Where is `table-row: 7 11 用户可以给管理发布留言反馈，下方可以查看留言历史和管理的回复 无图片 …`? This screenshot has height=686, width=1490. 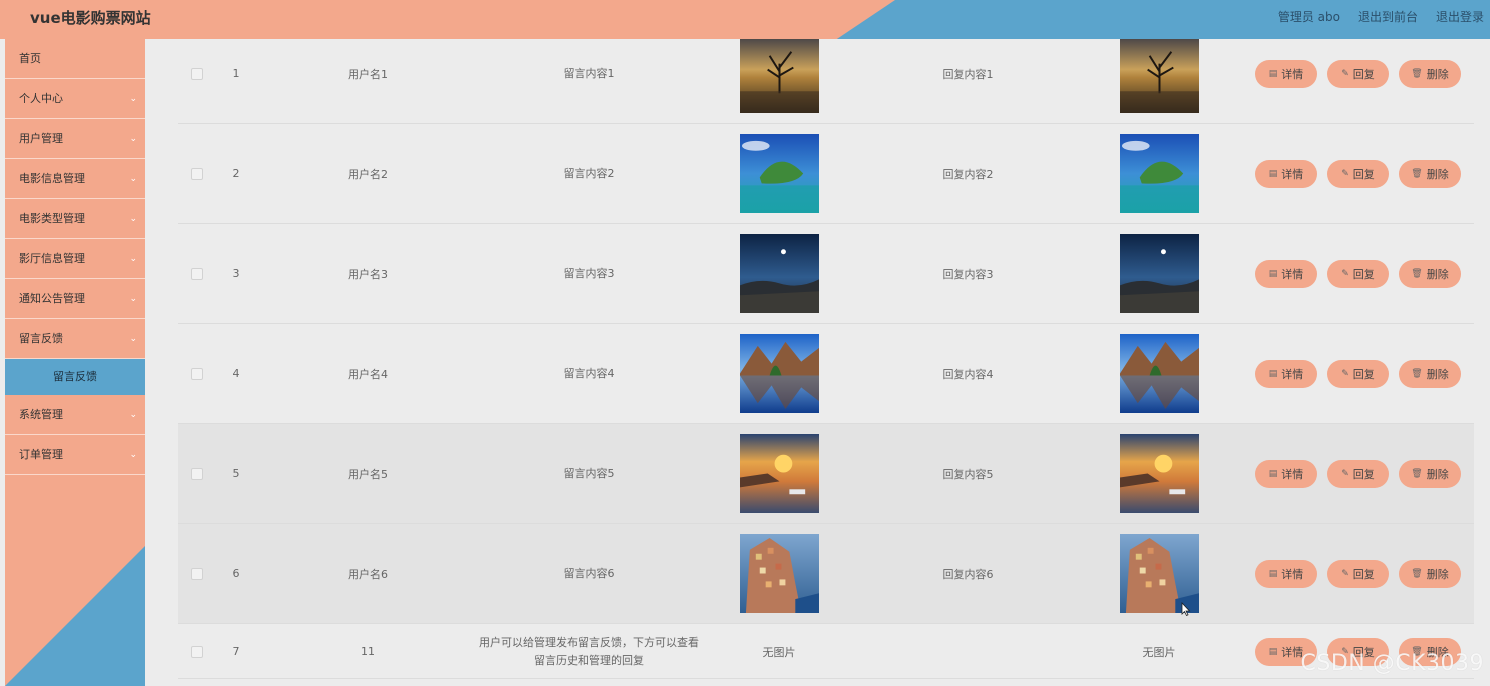 table-row: 7 11 用户可以给管理发布留言反馈，下方可以查看留言历史和管理的回复 无图片 … is located at coordinates (826, 651).